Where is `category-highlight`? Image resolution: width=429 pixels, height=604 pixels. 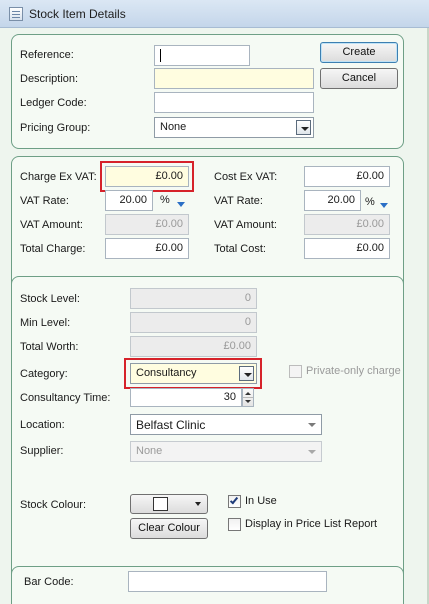
category-highlight is located at coordinates (193, 373).